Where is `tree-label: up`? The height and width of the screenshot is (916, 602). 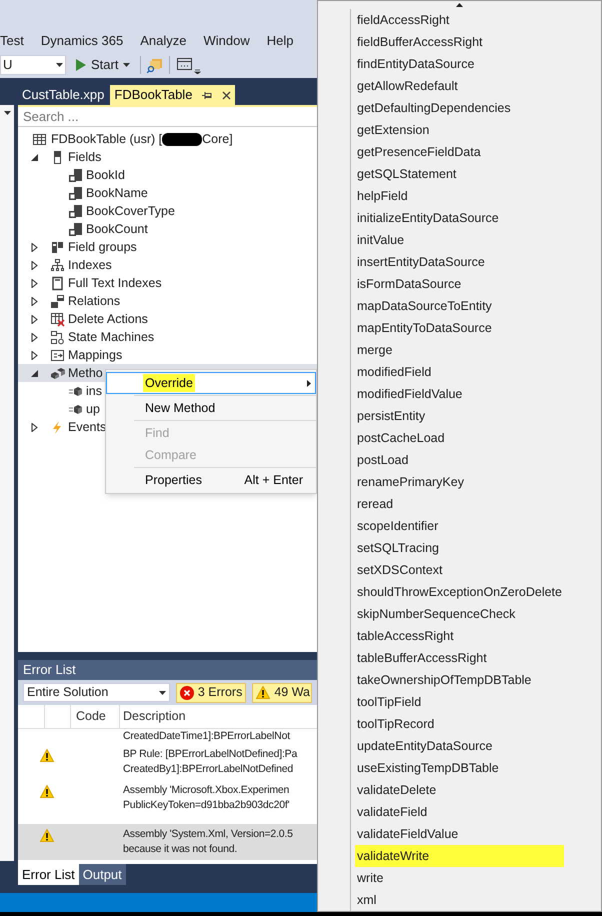
tree-label: up is located at coordinates (93, 409).